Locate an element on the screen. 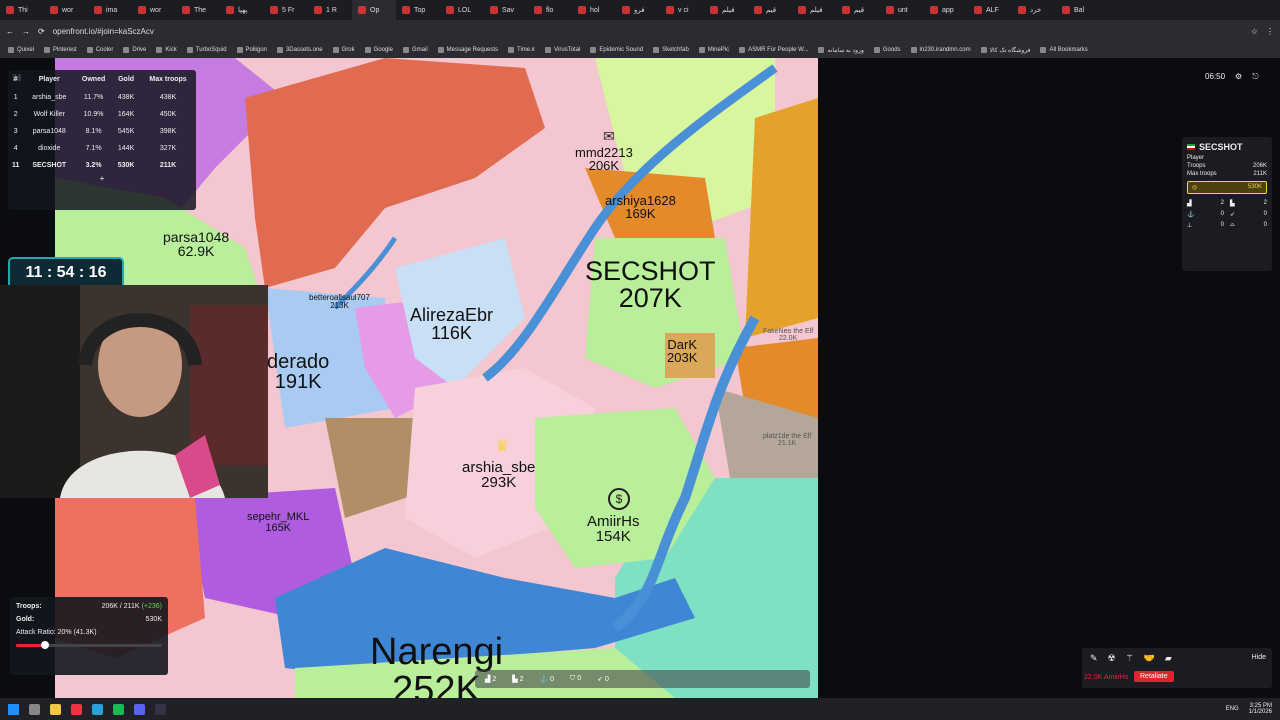 The height and width of the screenshot is (720, 1280). player-role: Player is located at coordinates (1196, 158).